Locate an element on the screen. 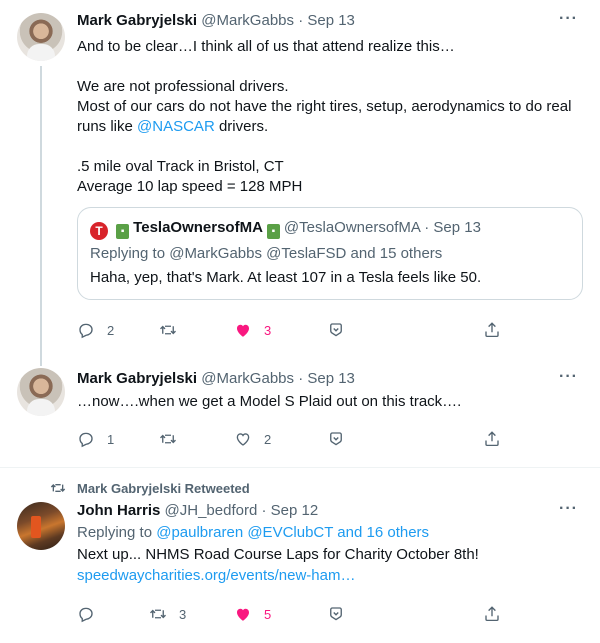  like-count: 5 is located at coordinates (268, 614).